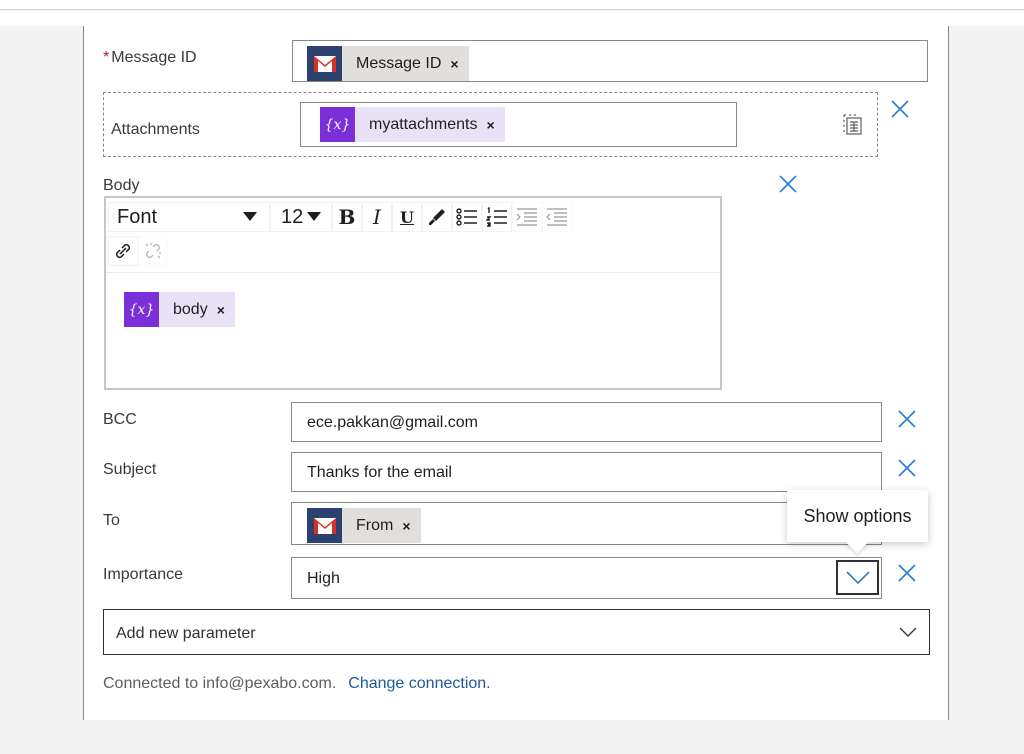  Describe the element at coordinates (189, 217) in the screenshot. I see `font-dropdown: Font` at that location.